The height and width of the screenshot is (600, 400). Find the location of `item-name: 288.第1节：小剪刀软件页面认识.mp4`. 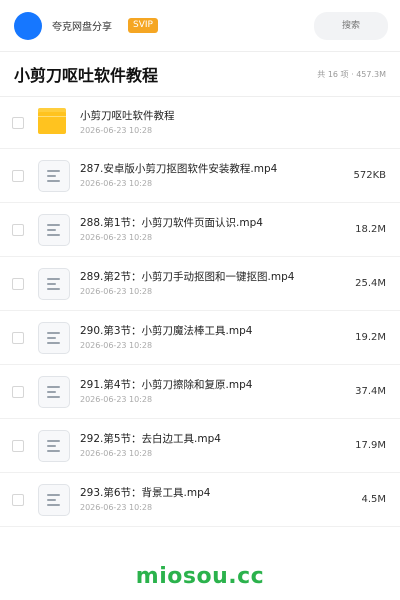

item-name: 288.第1节：小剪刀软件页面认识.mp4 is located at coordinates (171, 223).